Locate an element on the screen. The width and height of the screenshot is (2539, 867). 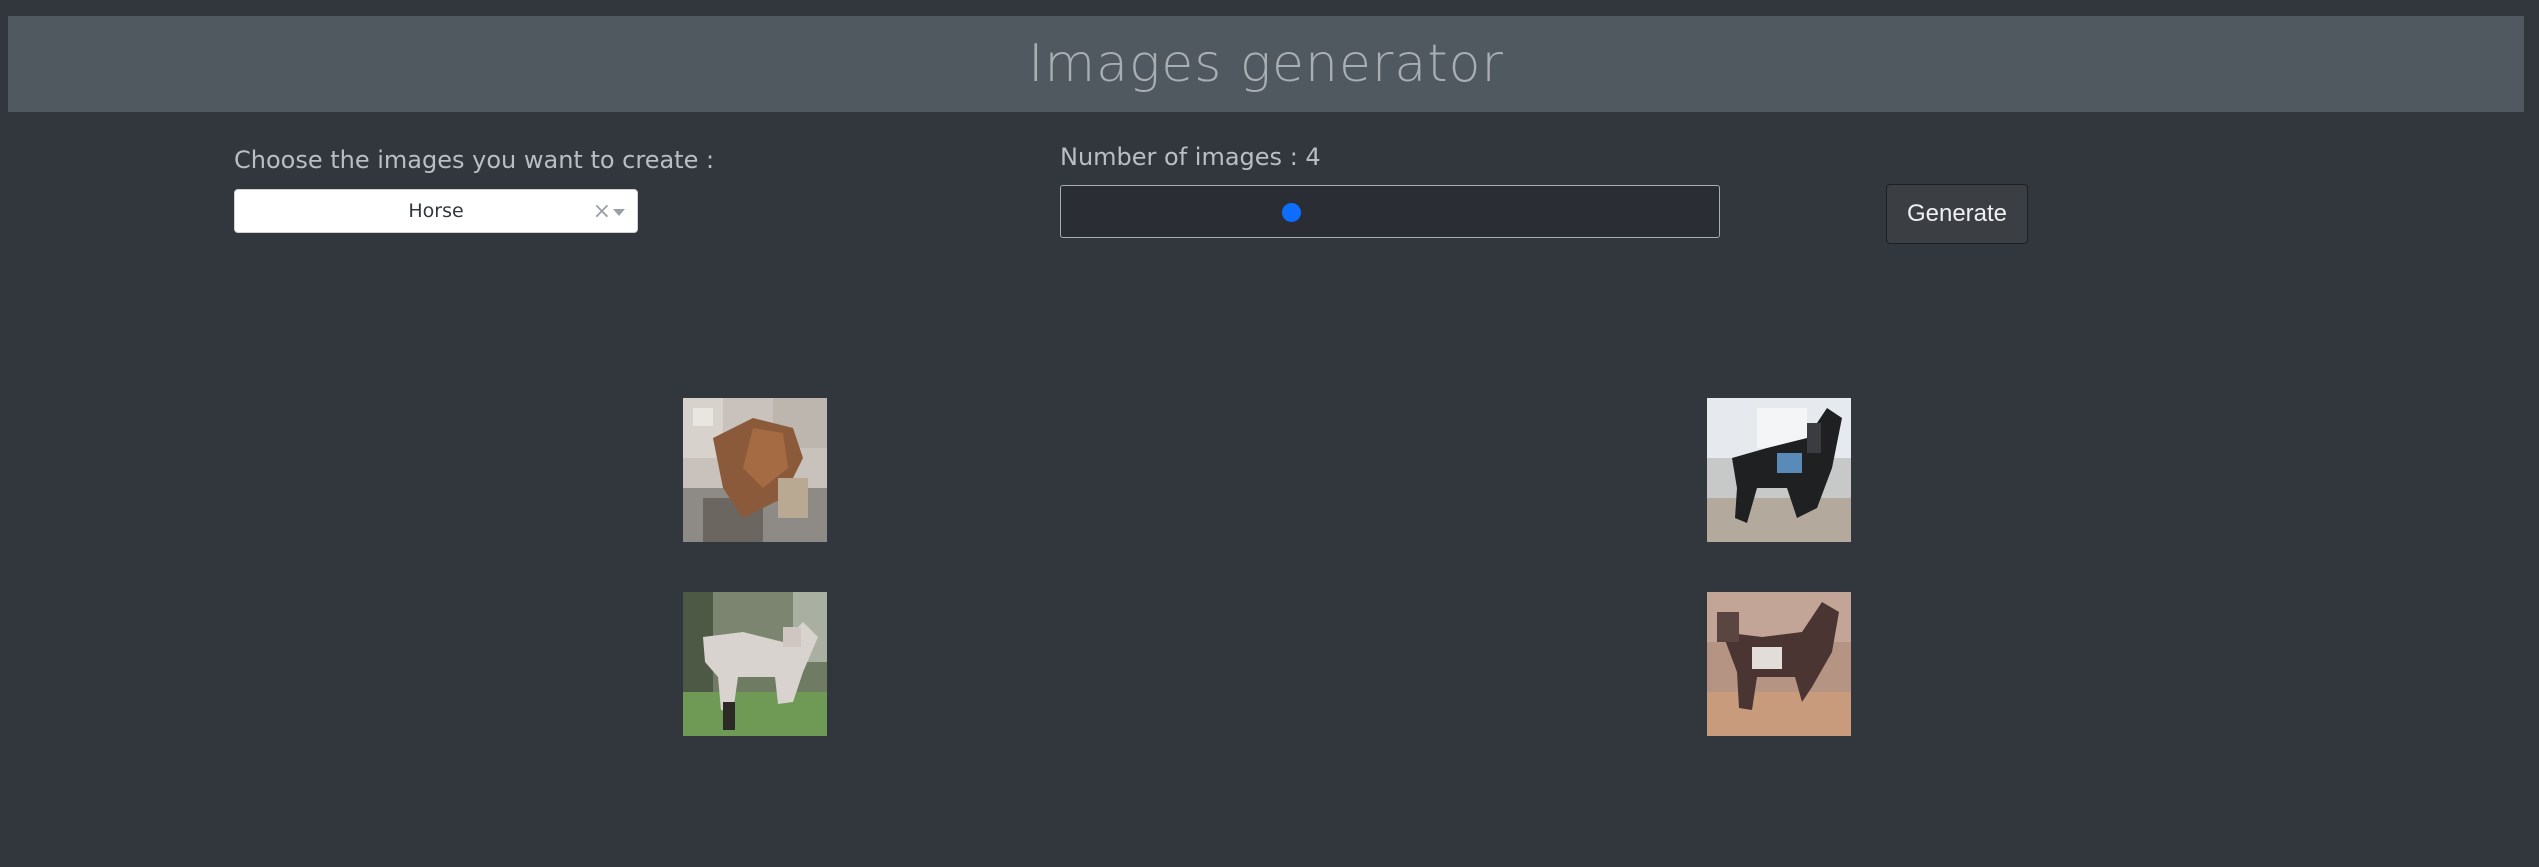
clear-icon: × is located at coordinates (602, 212).